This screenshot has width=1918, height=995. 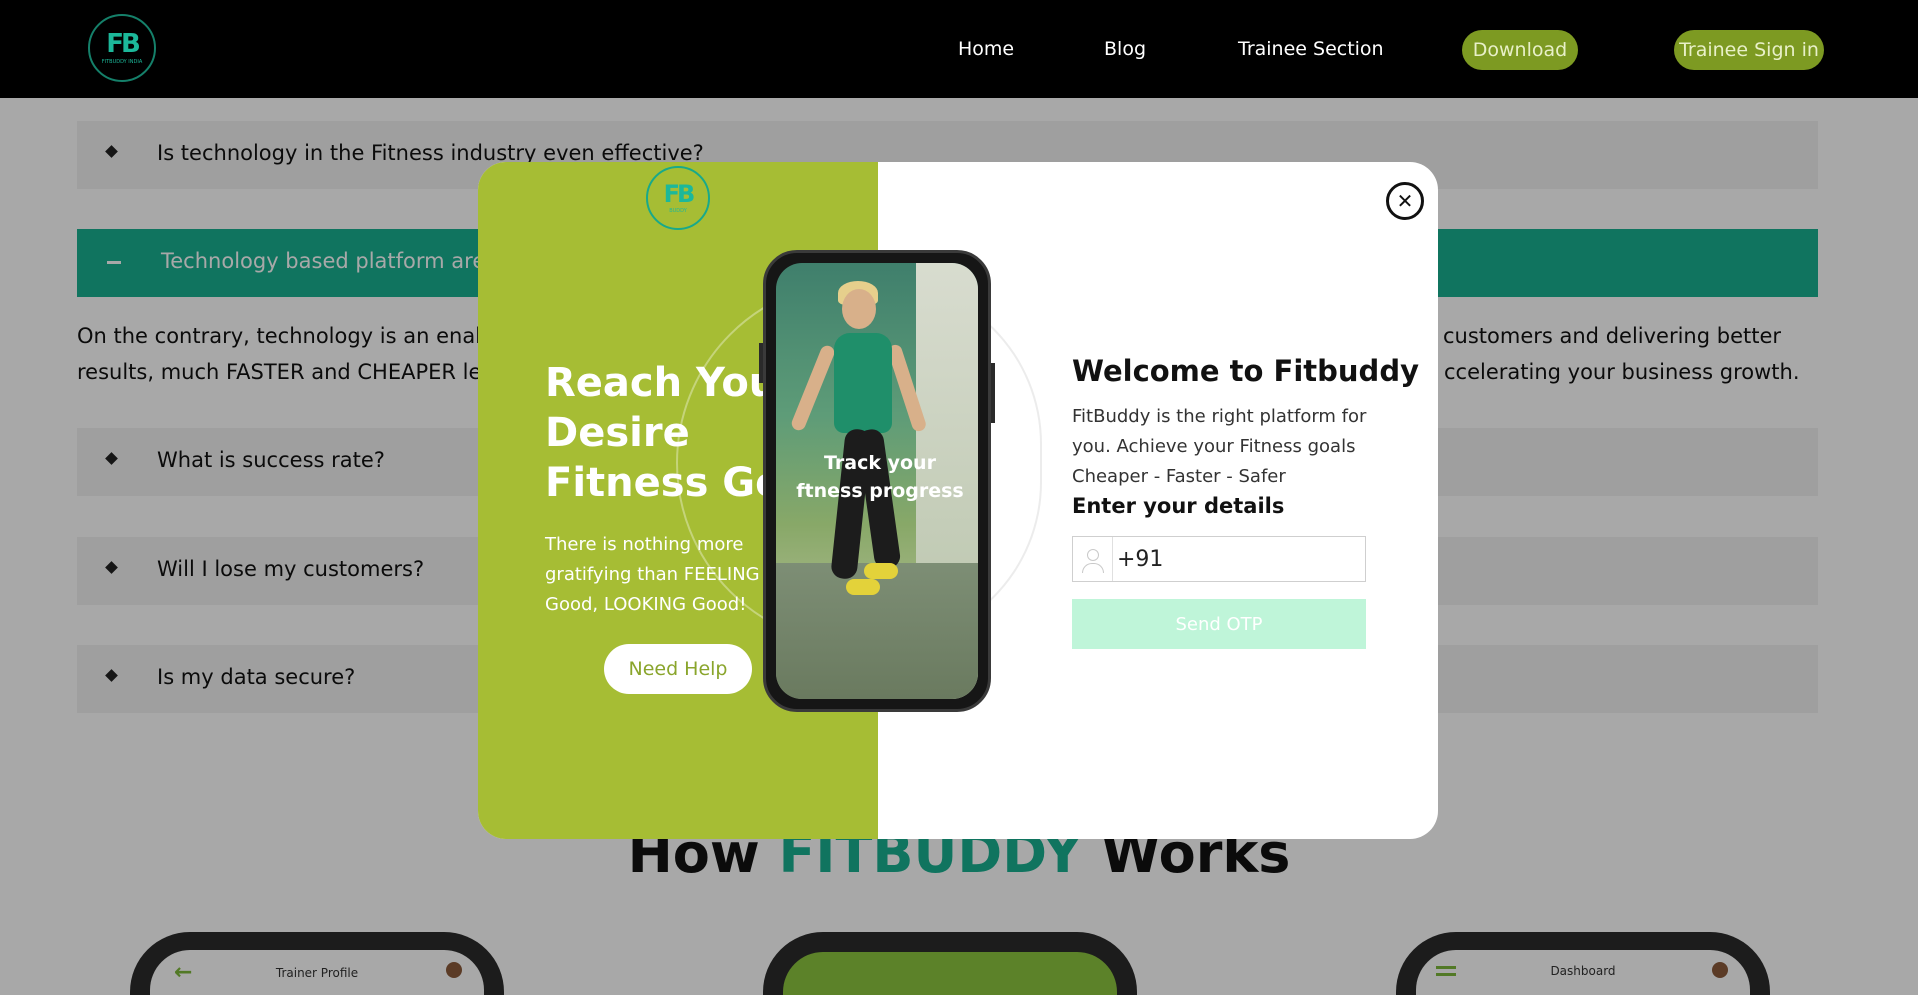 I want to click on user-icon, so click(x=1093, y=559).